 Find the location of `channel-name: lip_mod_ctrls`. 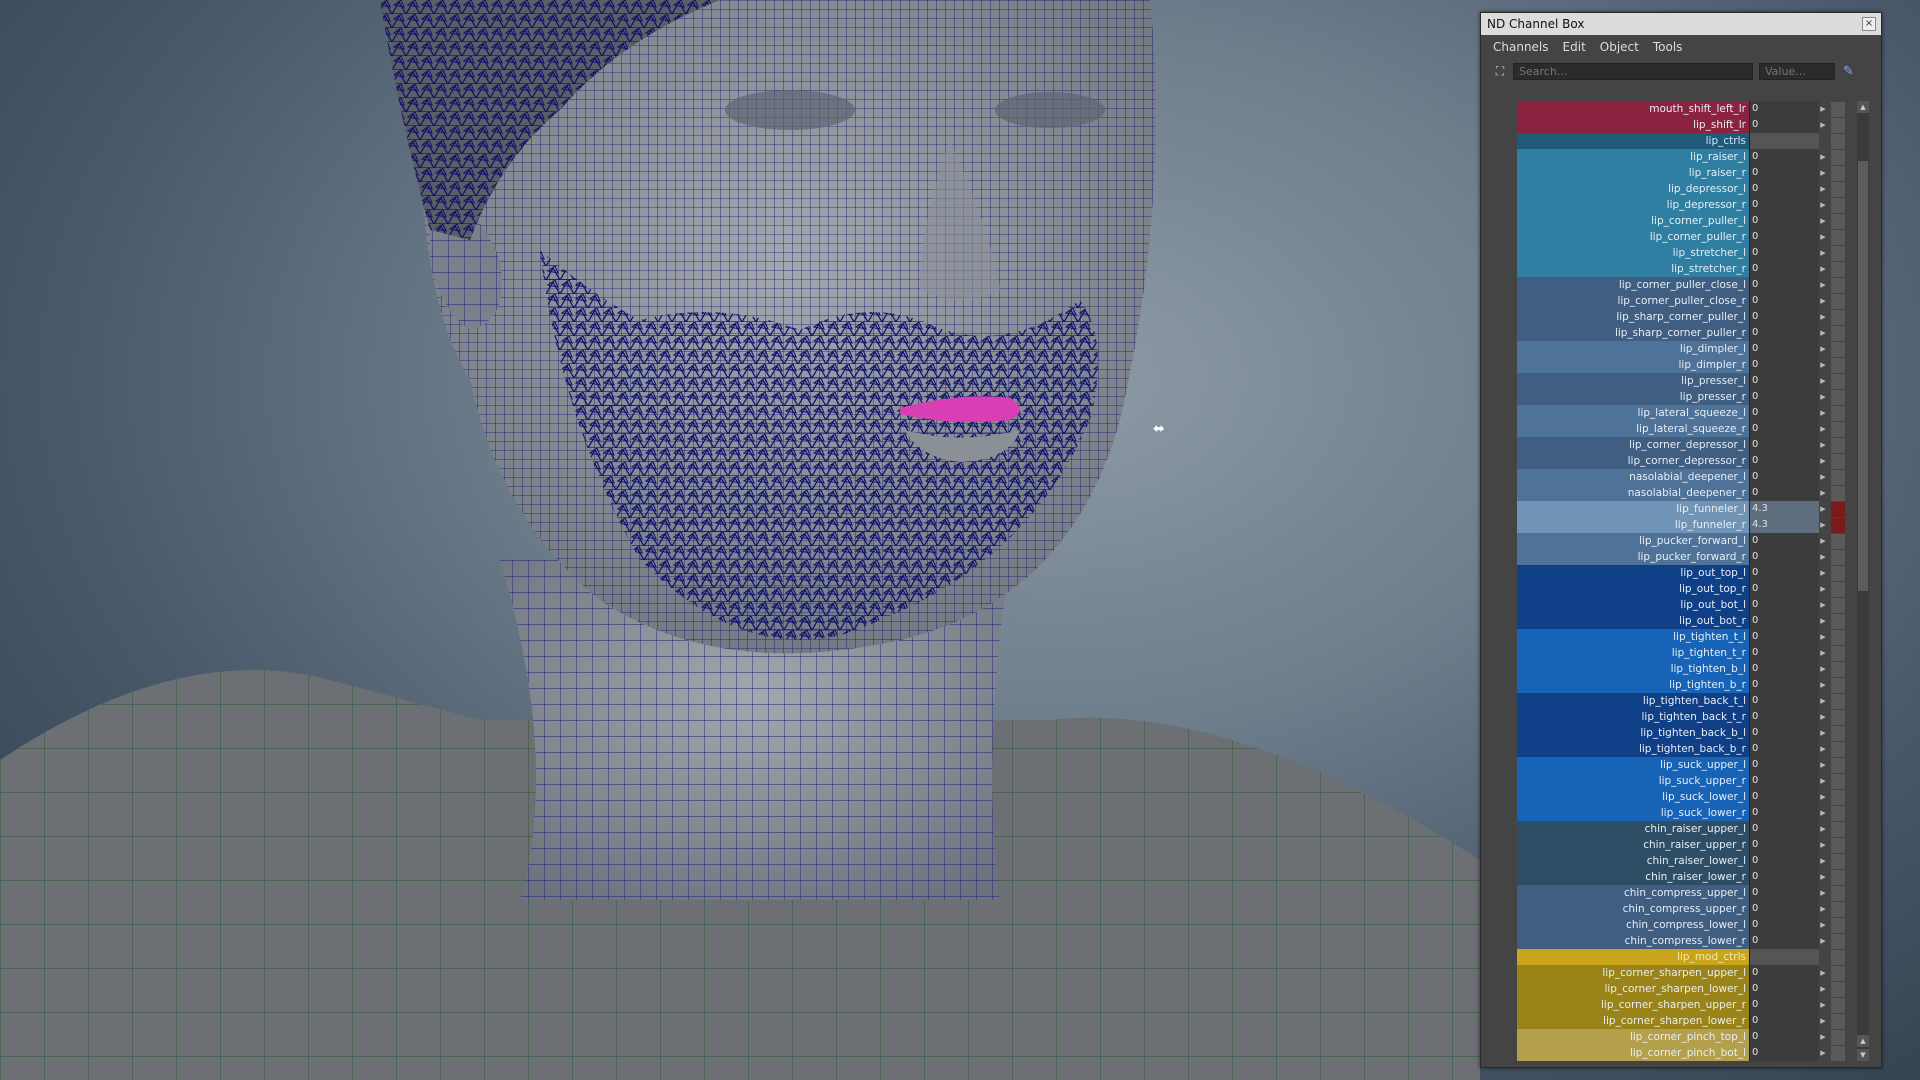

channel-name: lip_mod_ctrls is located at coordinates (1633, 957).